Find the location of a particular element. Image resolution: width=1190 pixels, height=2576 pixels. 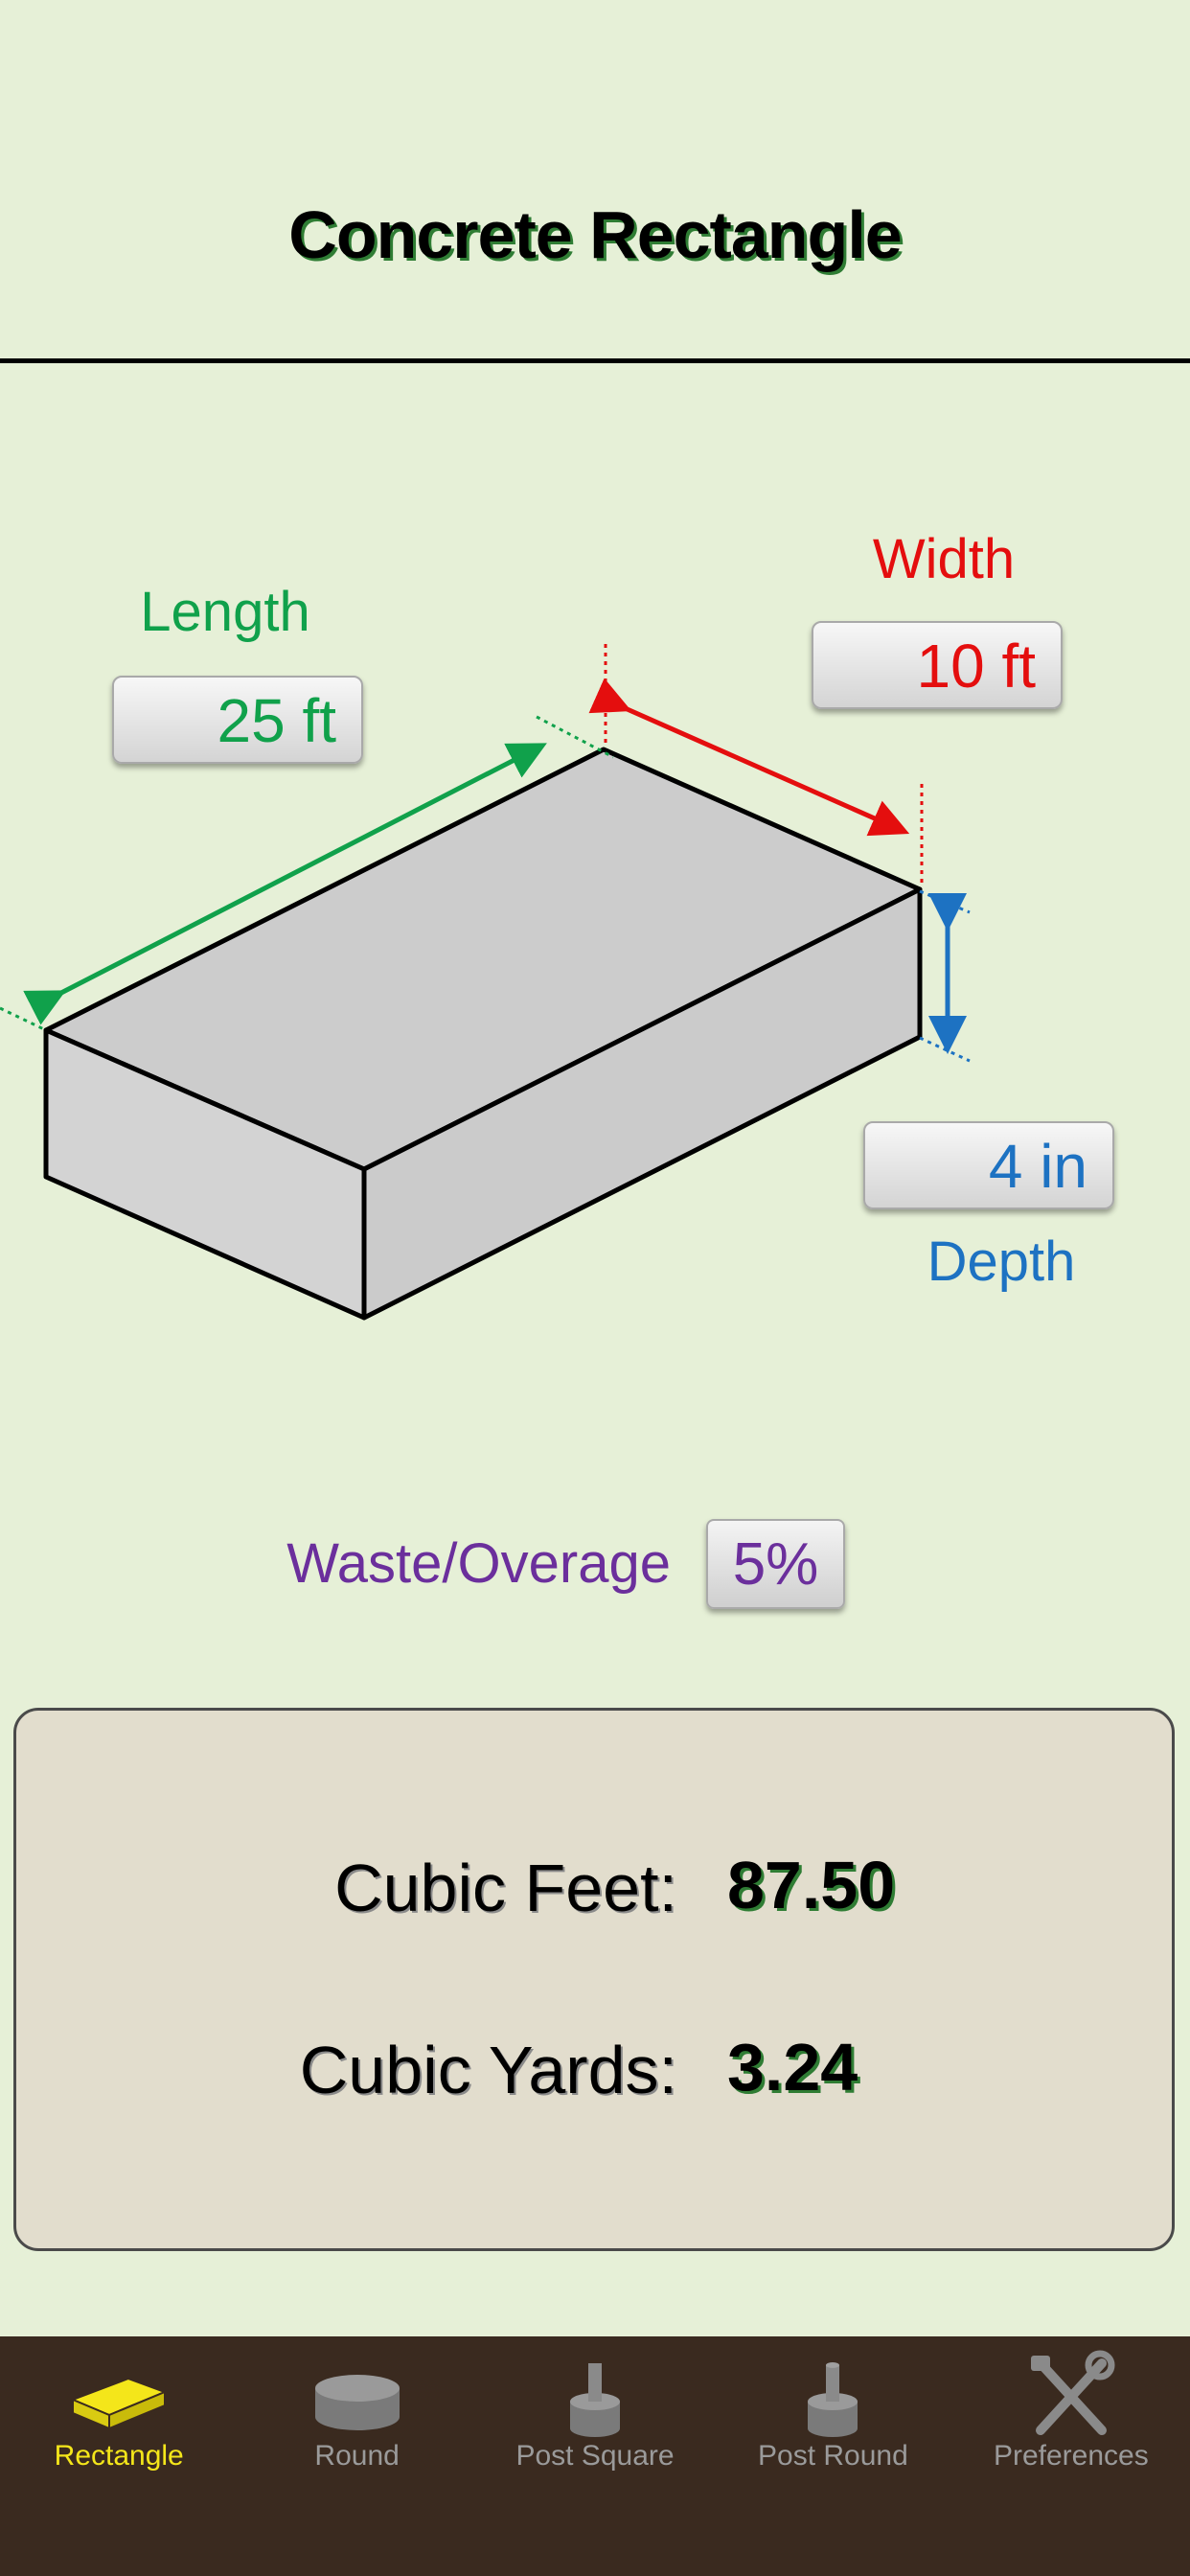

cubic-yards-value: 3.24 is located at coordinates (793, 2067).